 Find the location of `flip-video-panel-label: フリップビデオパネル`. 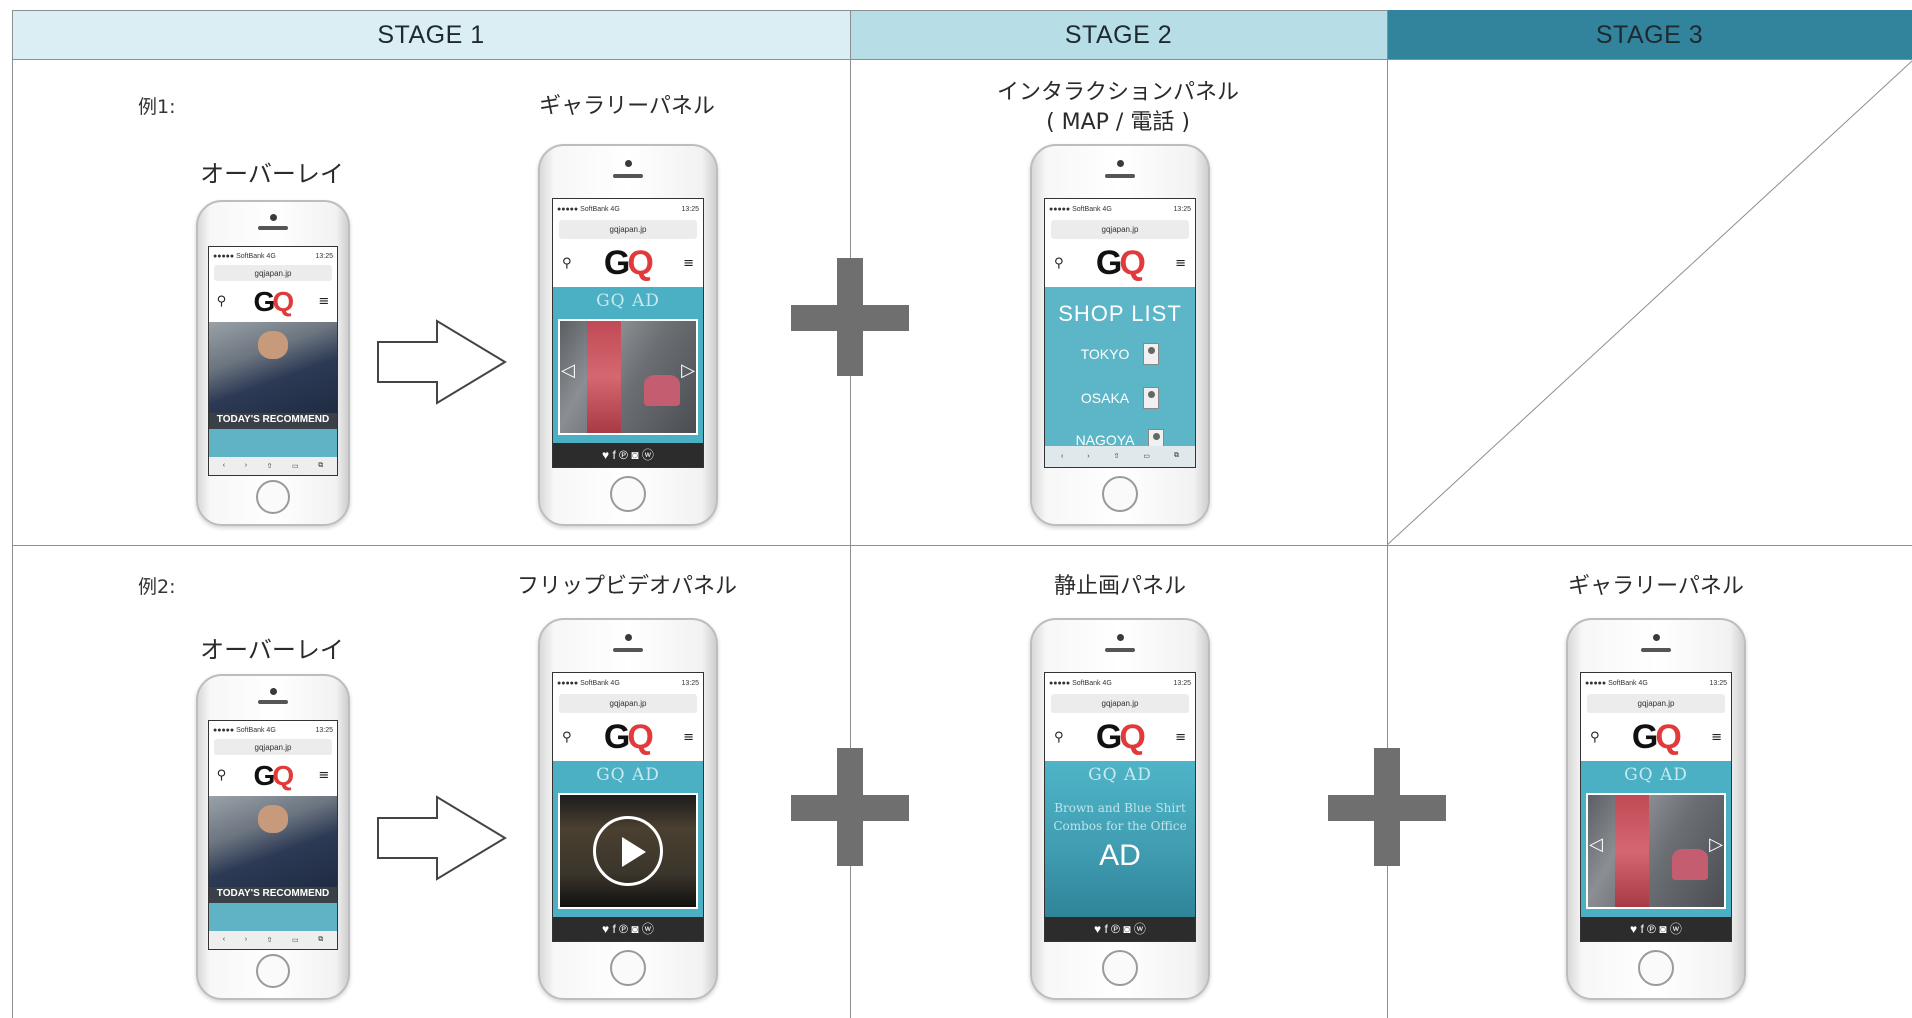

flip-video-panel-label: フリップビデオパネル is located at coordinates (626, 586).